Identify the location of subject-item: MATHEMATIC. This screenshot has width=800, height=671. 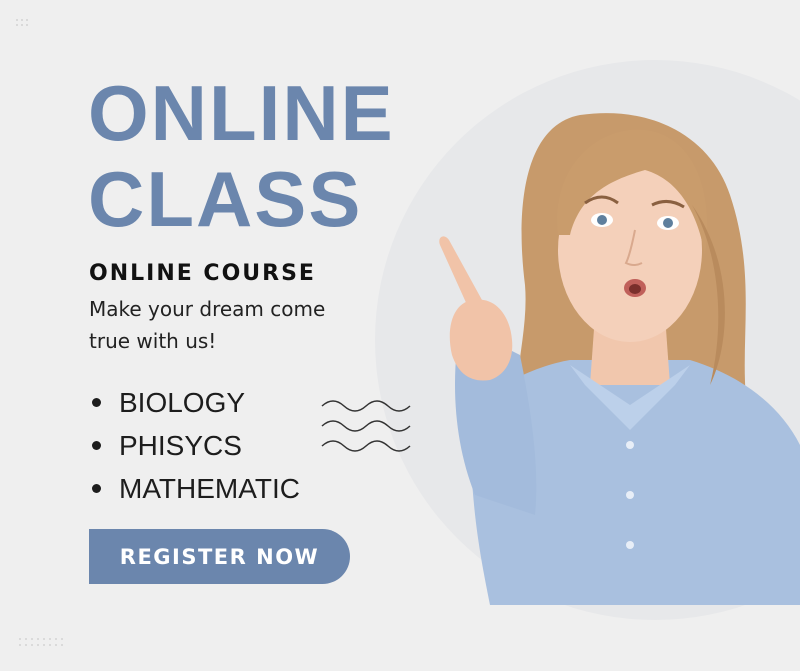
(196, 488).